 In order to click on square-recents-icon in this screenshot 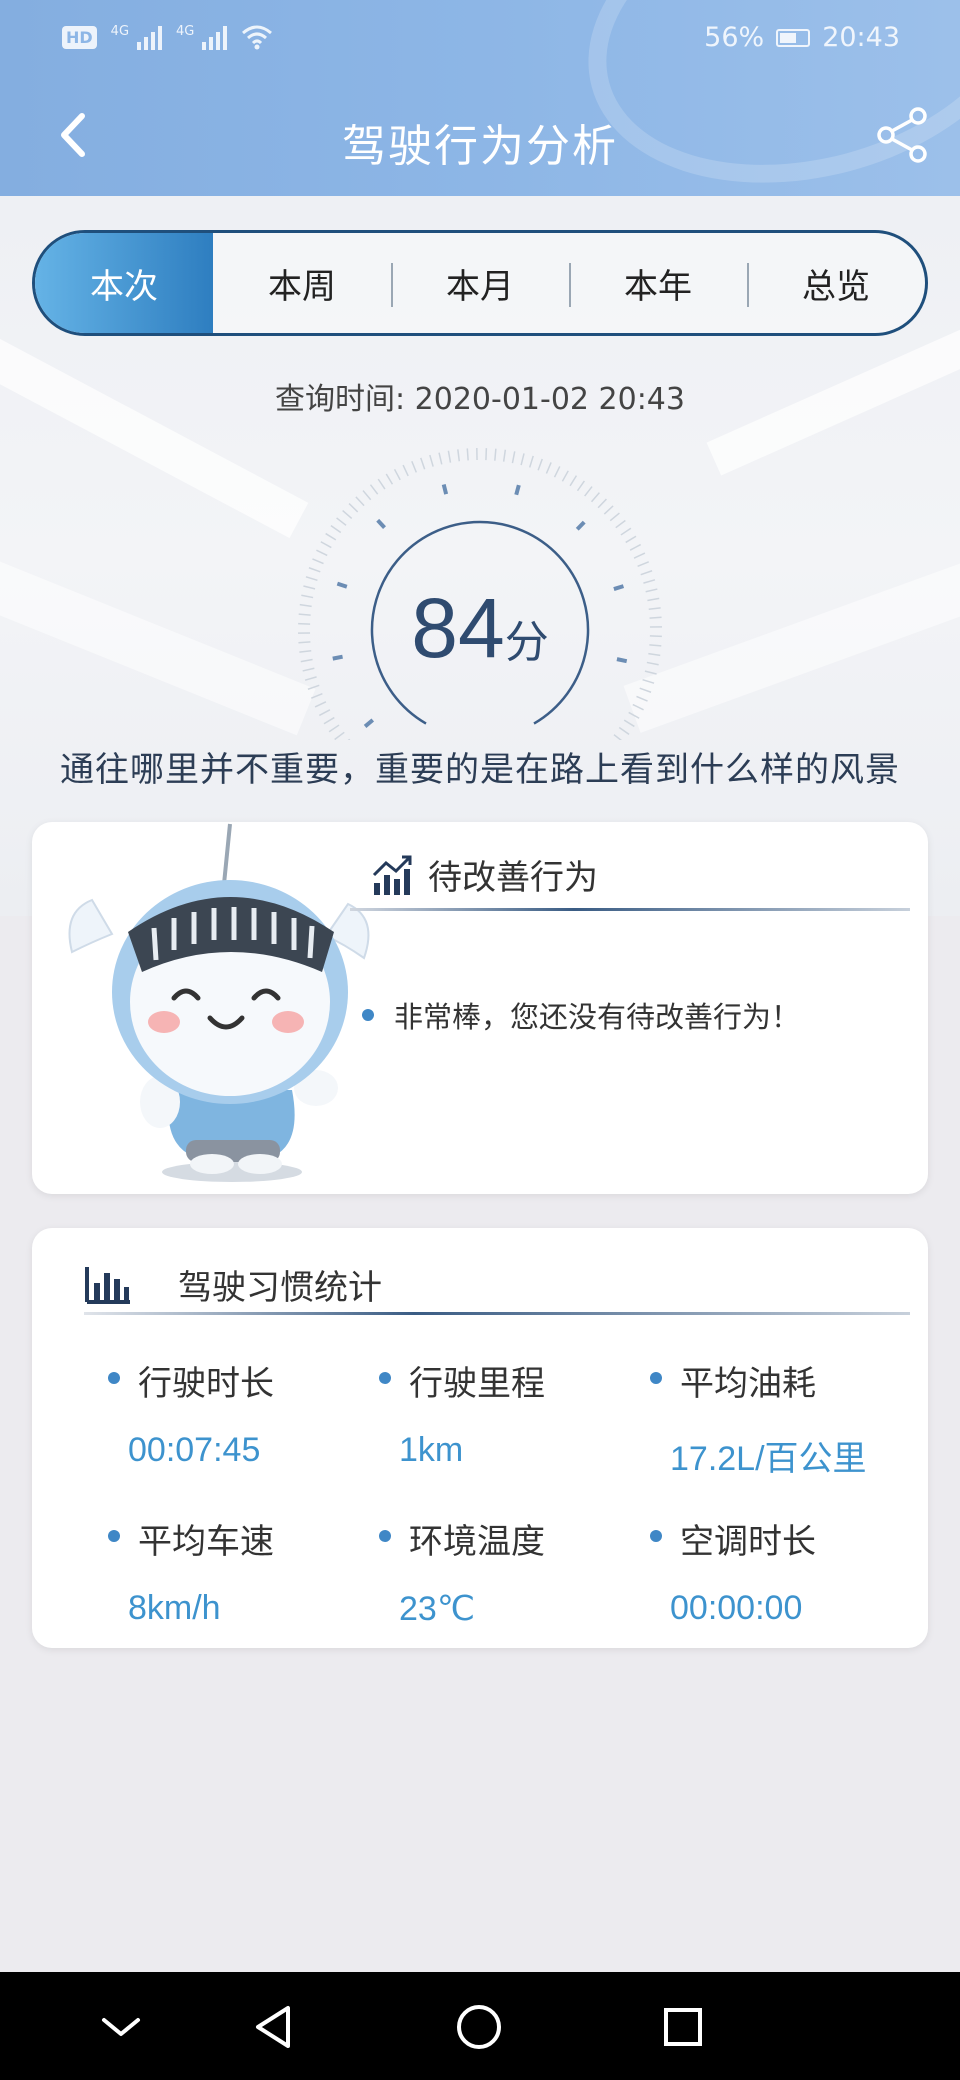, I will do `click(683, 2027)`.